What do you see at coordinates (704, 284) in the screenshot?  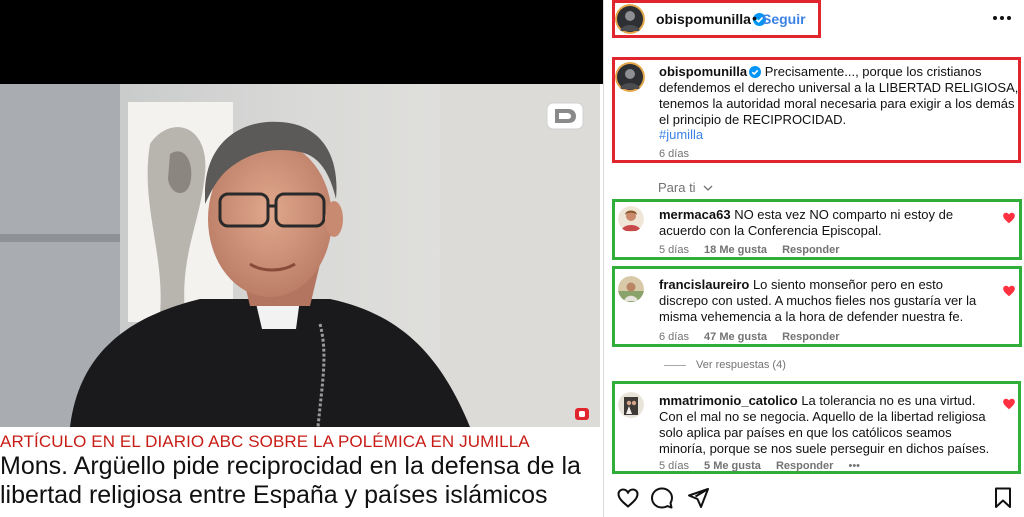 I see `comment-username: francislaureiro` at bounding box center [704, 284].